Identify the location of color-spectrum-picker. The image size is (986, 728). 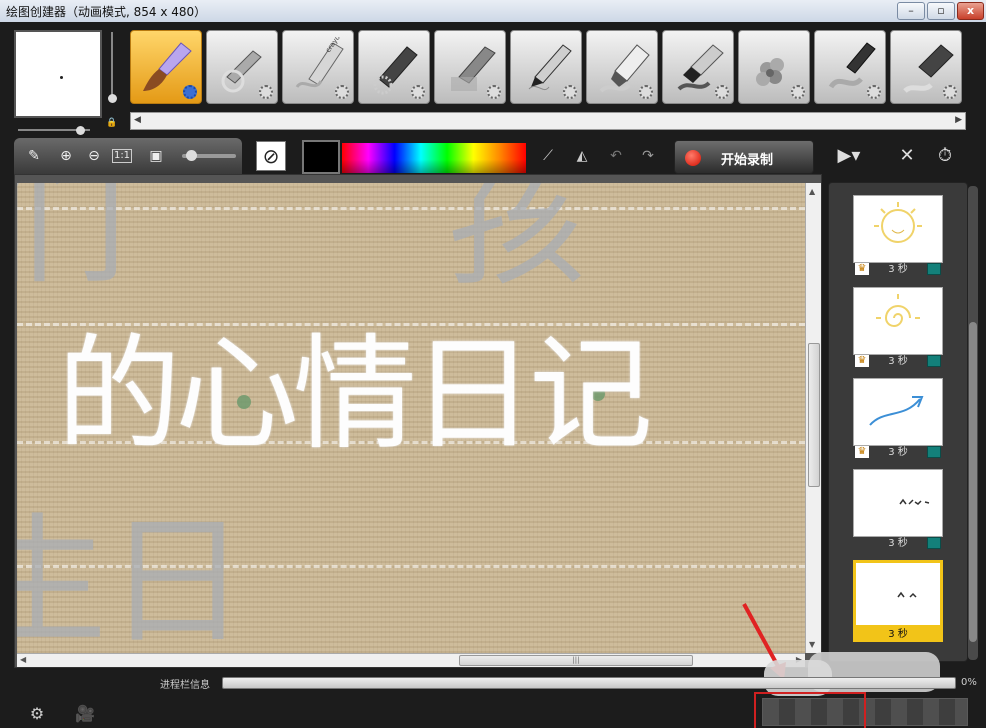
(434, 158).